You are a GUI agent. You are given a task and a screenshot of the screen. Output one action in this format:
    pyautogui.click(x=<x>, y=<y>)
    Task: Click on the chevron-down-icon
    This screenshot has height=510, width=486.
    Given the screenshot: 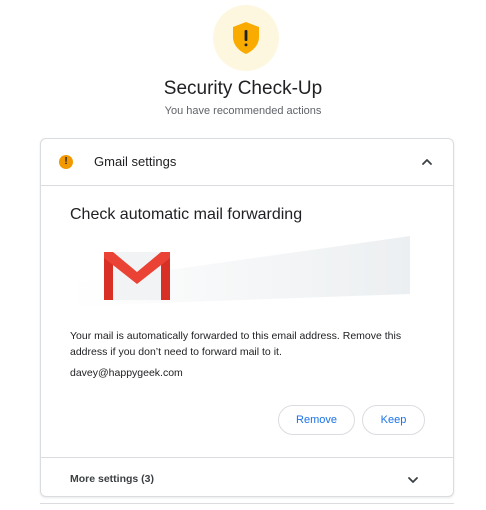 What is the action you would take?
    pyautogui.click(x=413, y=480)
    